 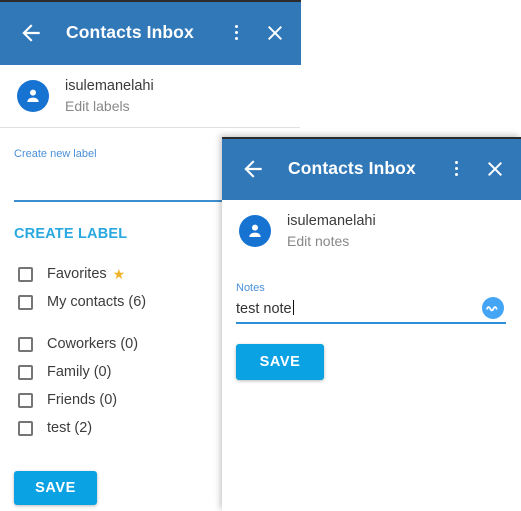 I want to click on notes-contact-row: isulemanelahi Edit notes, so click(x=371, y=231).